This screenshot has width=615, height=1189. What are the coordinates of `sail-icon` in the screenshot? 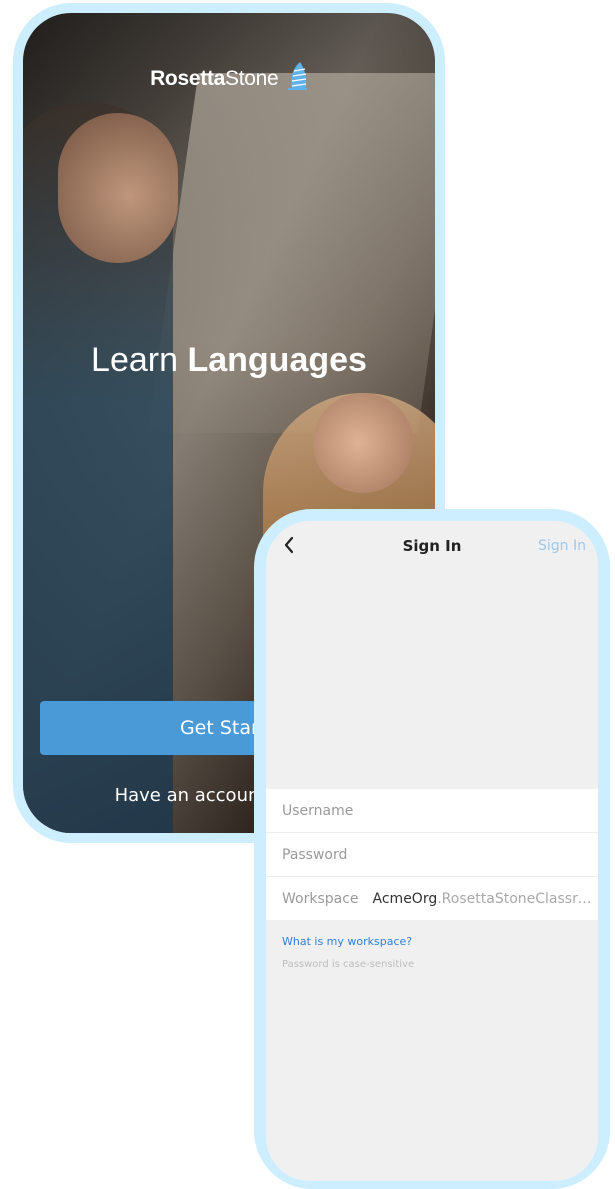 It's located at (297, 76).